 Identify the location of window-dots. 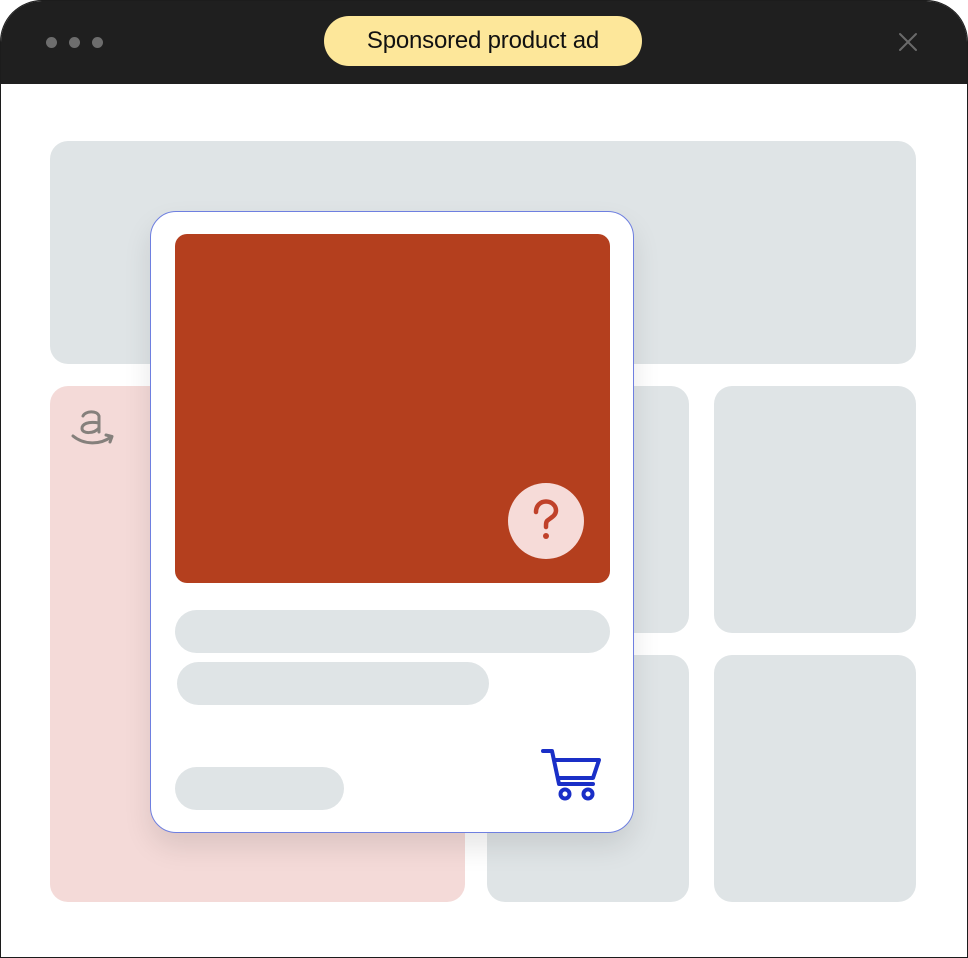
(74, 42).